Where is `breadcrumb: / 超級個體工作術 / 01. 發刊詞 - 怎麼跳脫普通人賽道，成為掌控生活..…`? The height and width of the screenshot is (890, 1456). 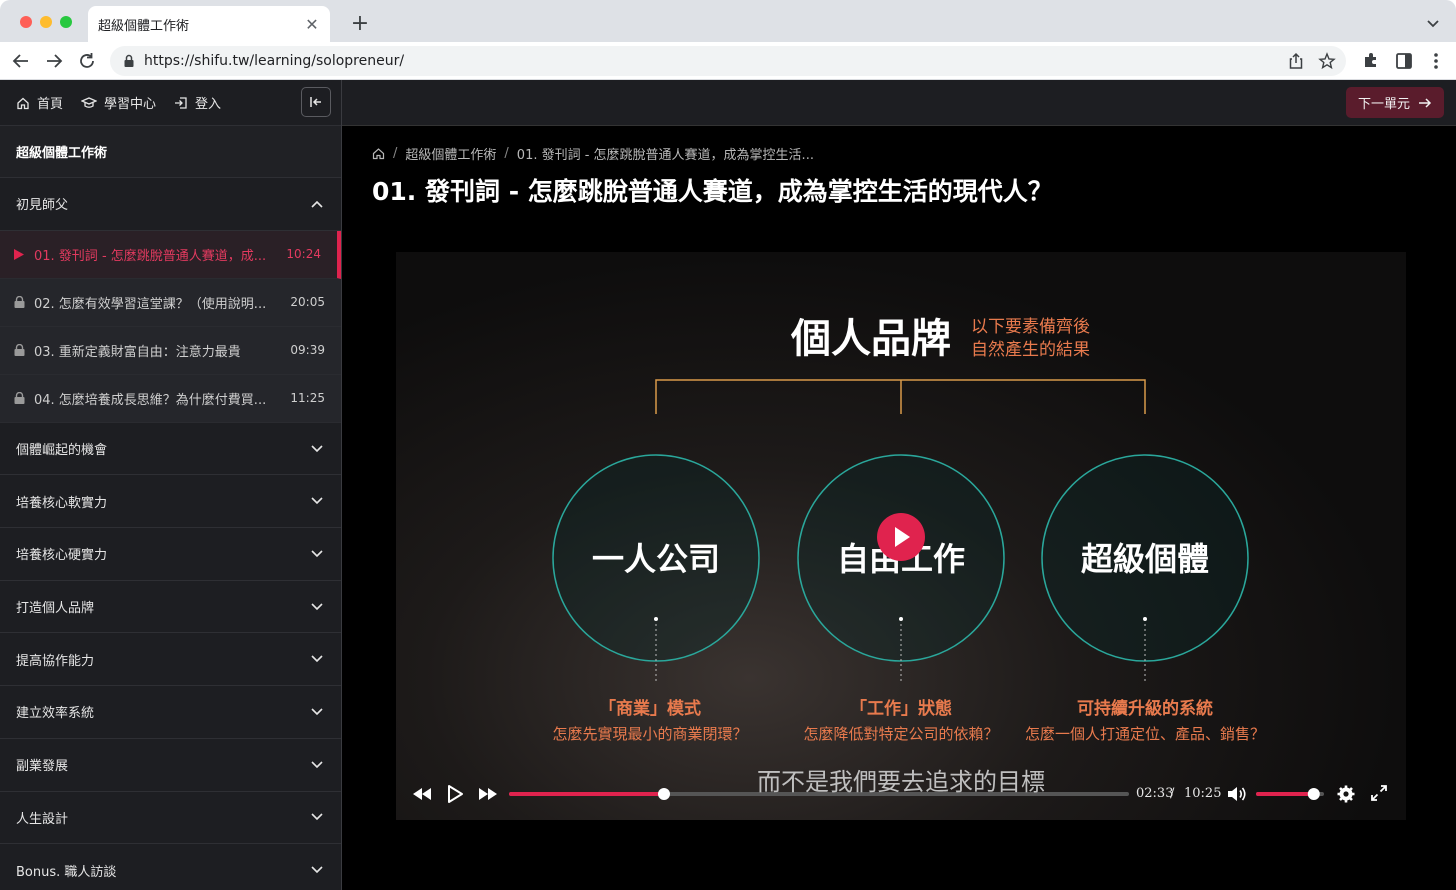 breadcrumb: / 超級個體工作術 / 01. 發刊詞 - 怎麼跳脫普通人賽道，成為掌控生活..… is located at coordinates (593, 153).